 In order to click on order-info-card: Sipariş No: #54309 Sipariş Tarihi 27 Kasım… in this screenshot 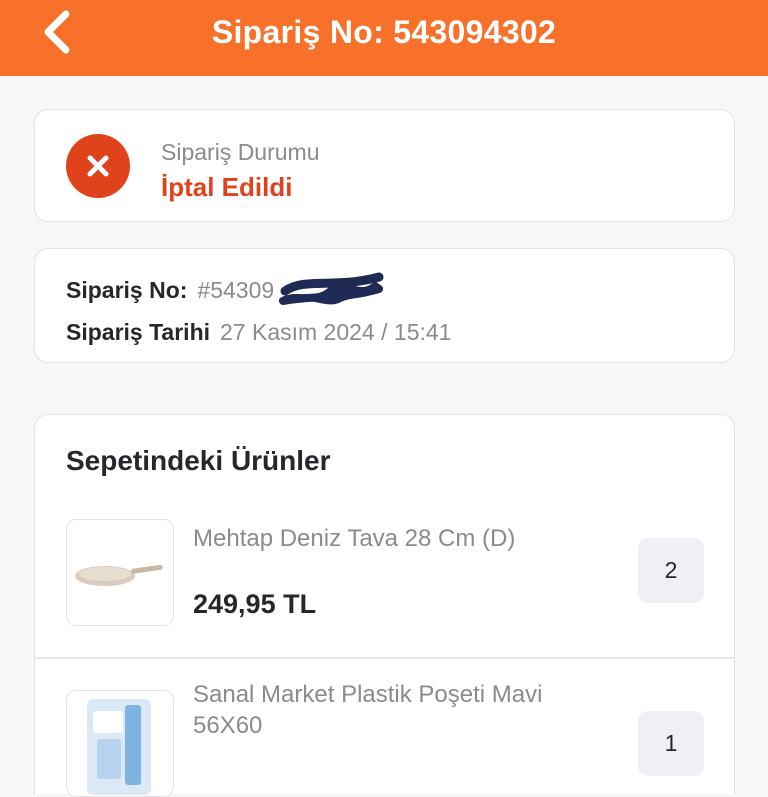, I will do `click(384, 305)`.